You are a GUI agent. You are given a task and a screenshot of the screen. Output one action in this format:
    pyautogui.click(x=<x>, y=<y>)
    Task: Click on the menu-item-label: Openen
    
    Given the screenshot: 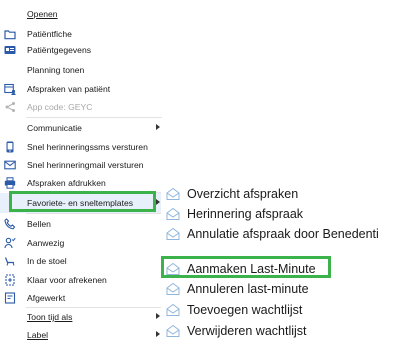 What is the action you would take?
    pyautogui.click(x=42, y=14)
    